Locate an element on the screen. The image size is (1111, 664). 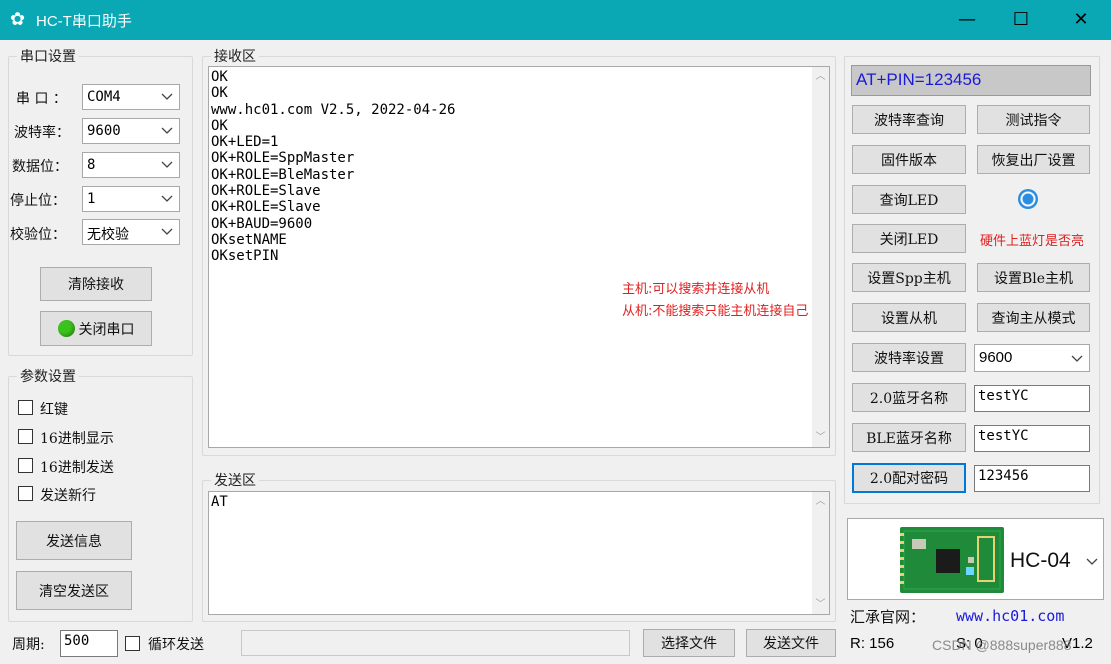
option-send-newline-checkbox is located at coordinates (25, 493).